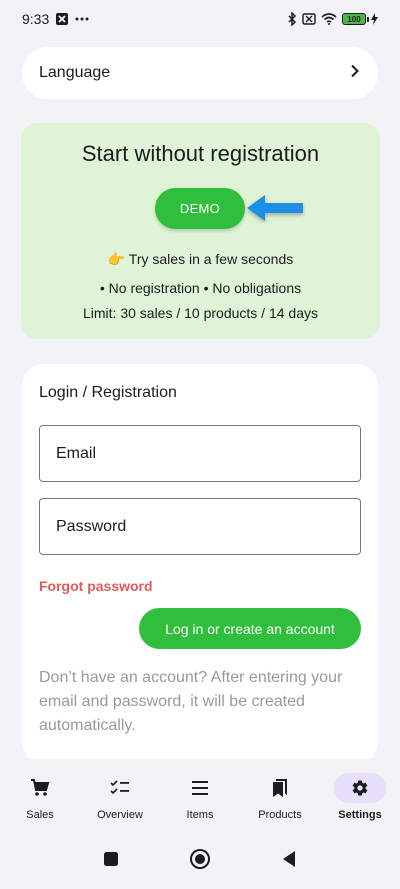 Image resolution: width=400 pixels, height=889 pixels. I want to click on password-field-label: Password, so click(91, 526).